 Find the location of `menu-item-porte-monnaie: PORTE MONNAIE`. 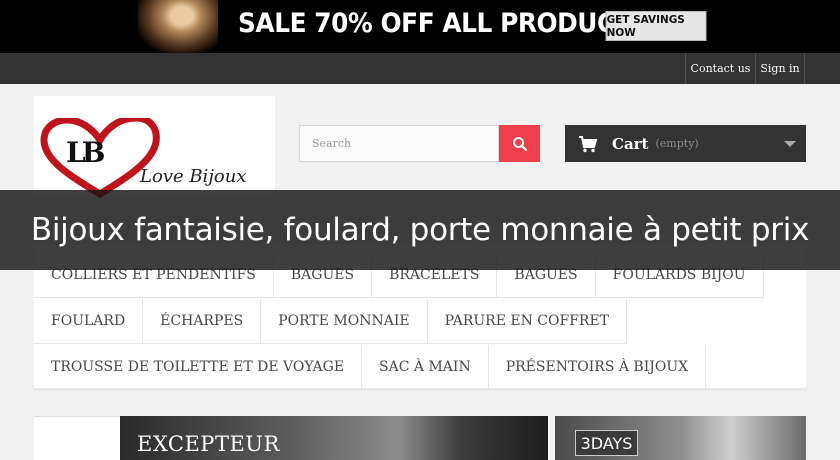

menu-item-porte-monnaie: PORTE MONNAIE is located at coordinates (344, 321).